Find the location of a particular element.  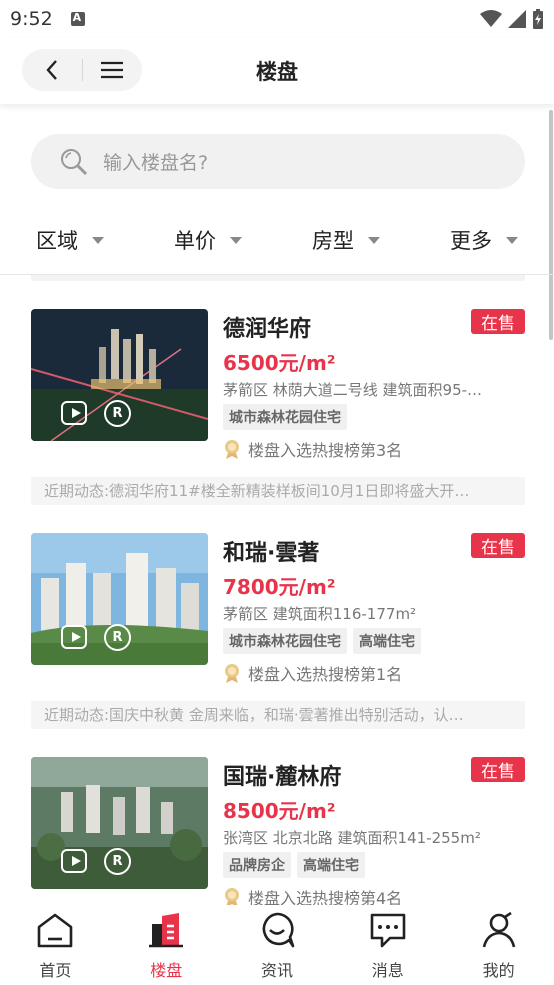

listing-price: 7800元/m² is located at coordinates (279, 587).